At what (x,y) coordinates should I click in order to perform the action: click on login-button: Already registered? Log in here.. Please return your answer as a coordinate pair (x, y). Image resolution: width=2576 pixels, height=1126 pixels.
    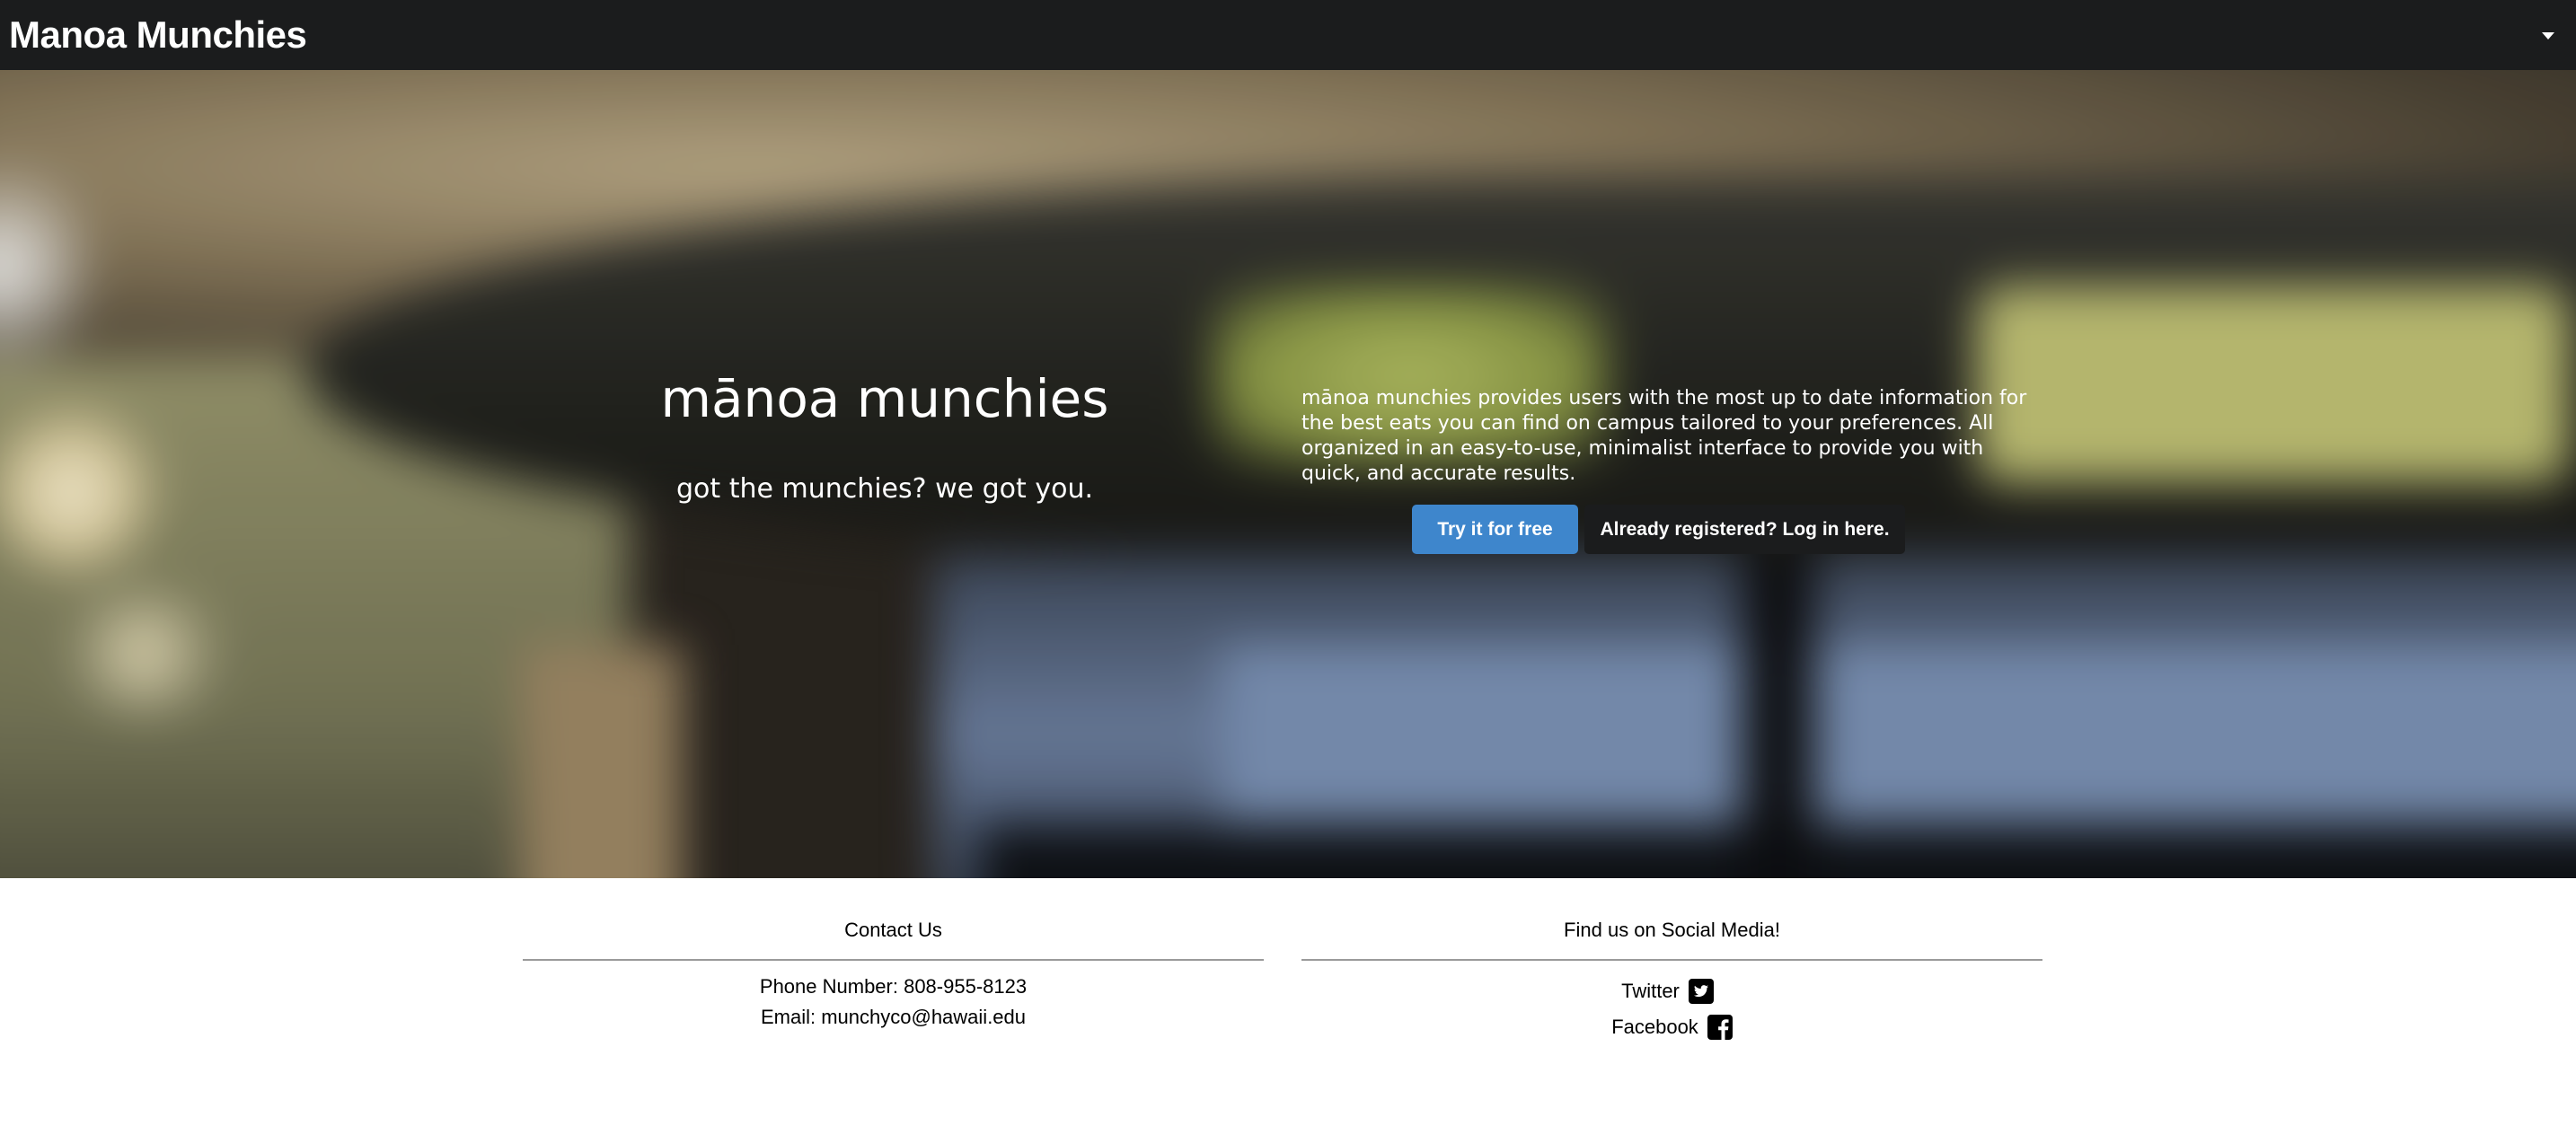
    Looking at the image, I should click on (1744, 529).